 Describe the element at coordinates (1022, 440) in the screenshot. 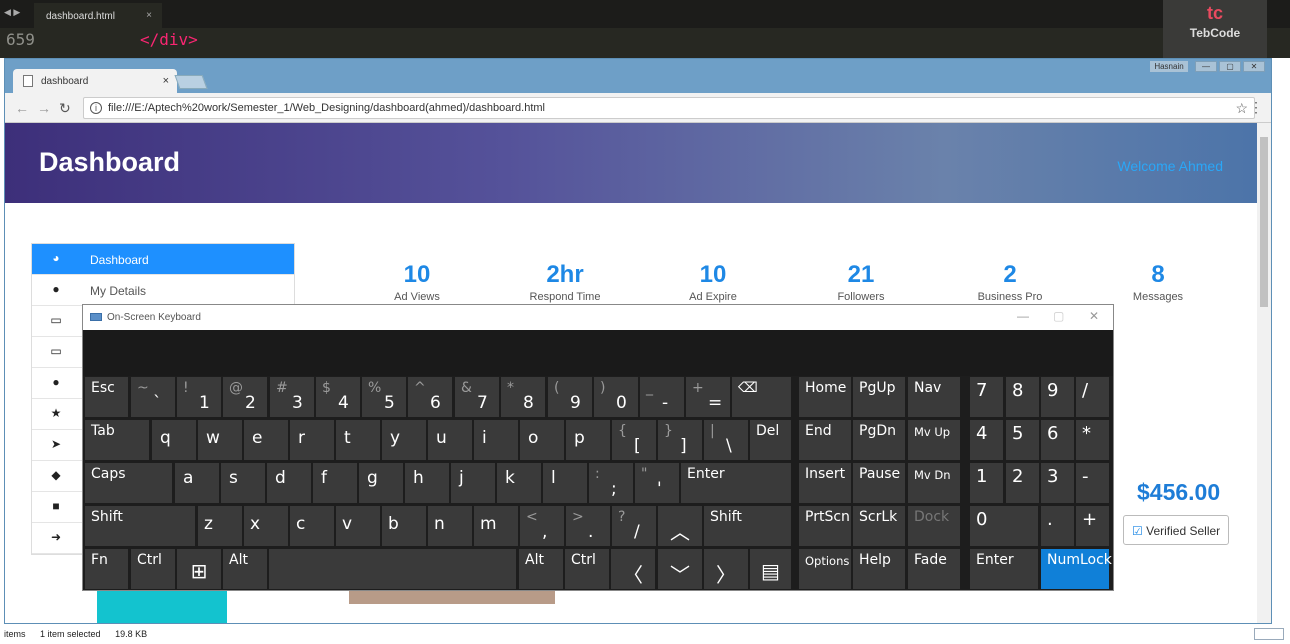

I see `key-numpad-n5: 5` at that location.